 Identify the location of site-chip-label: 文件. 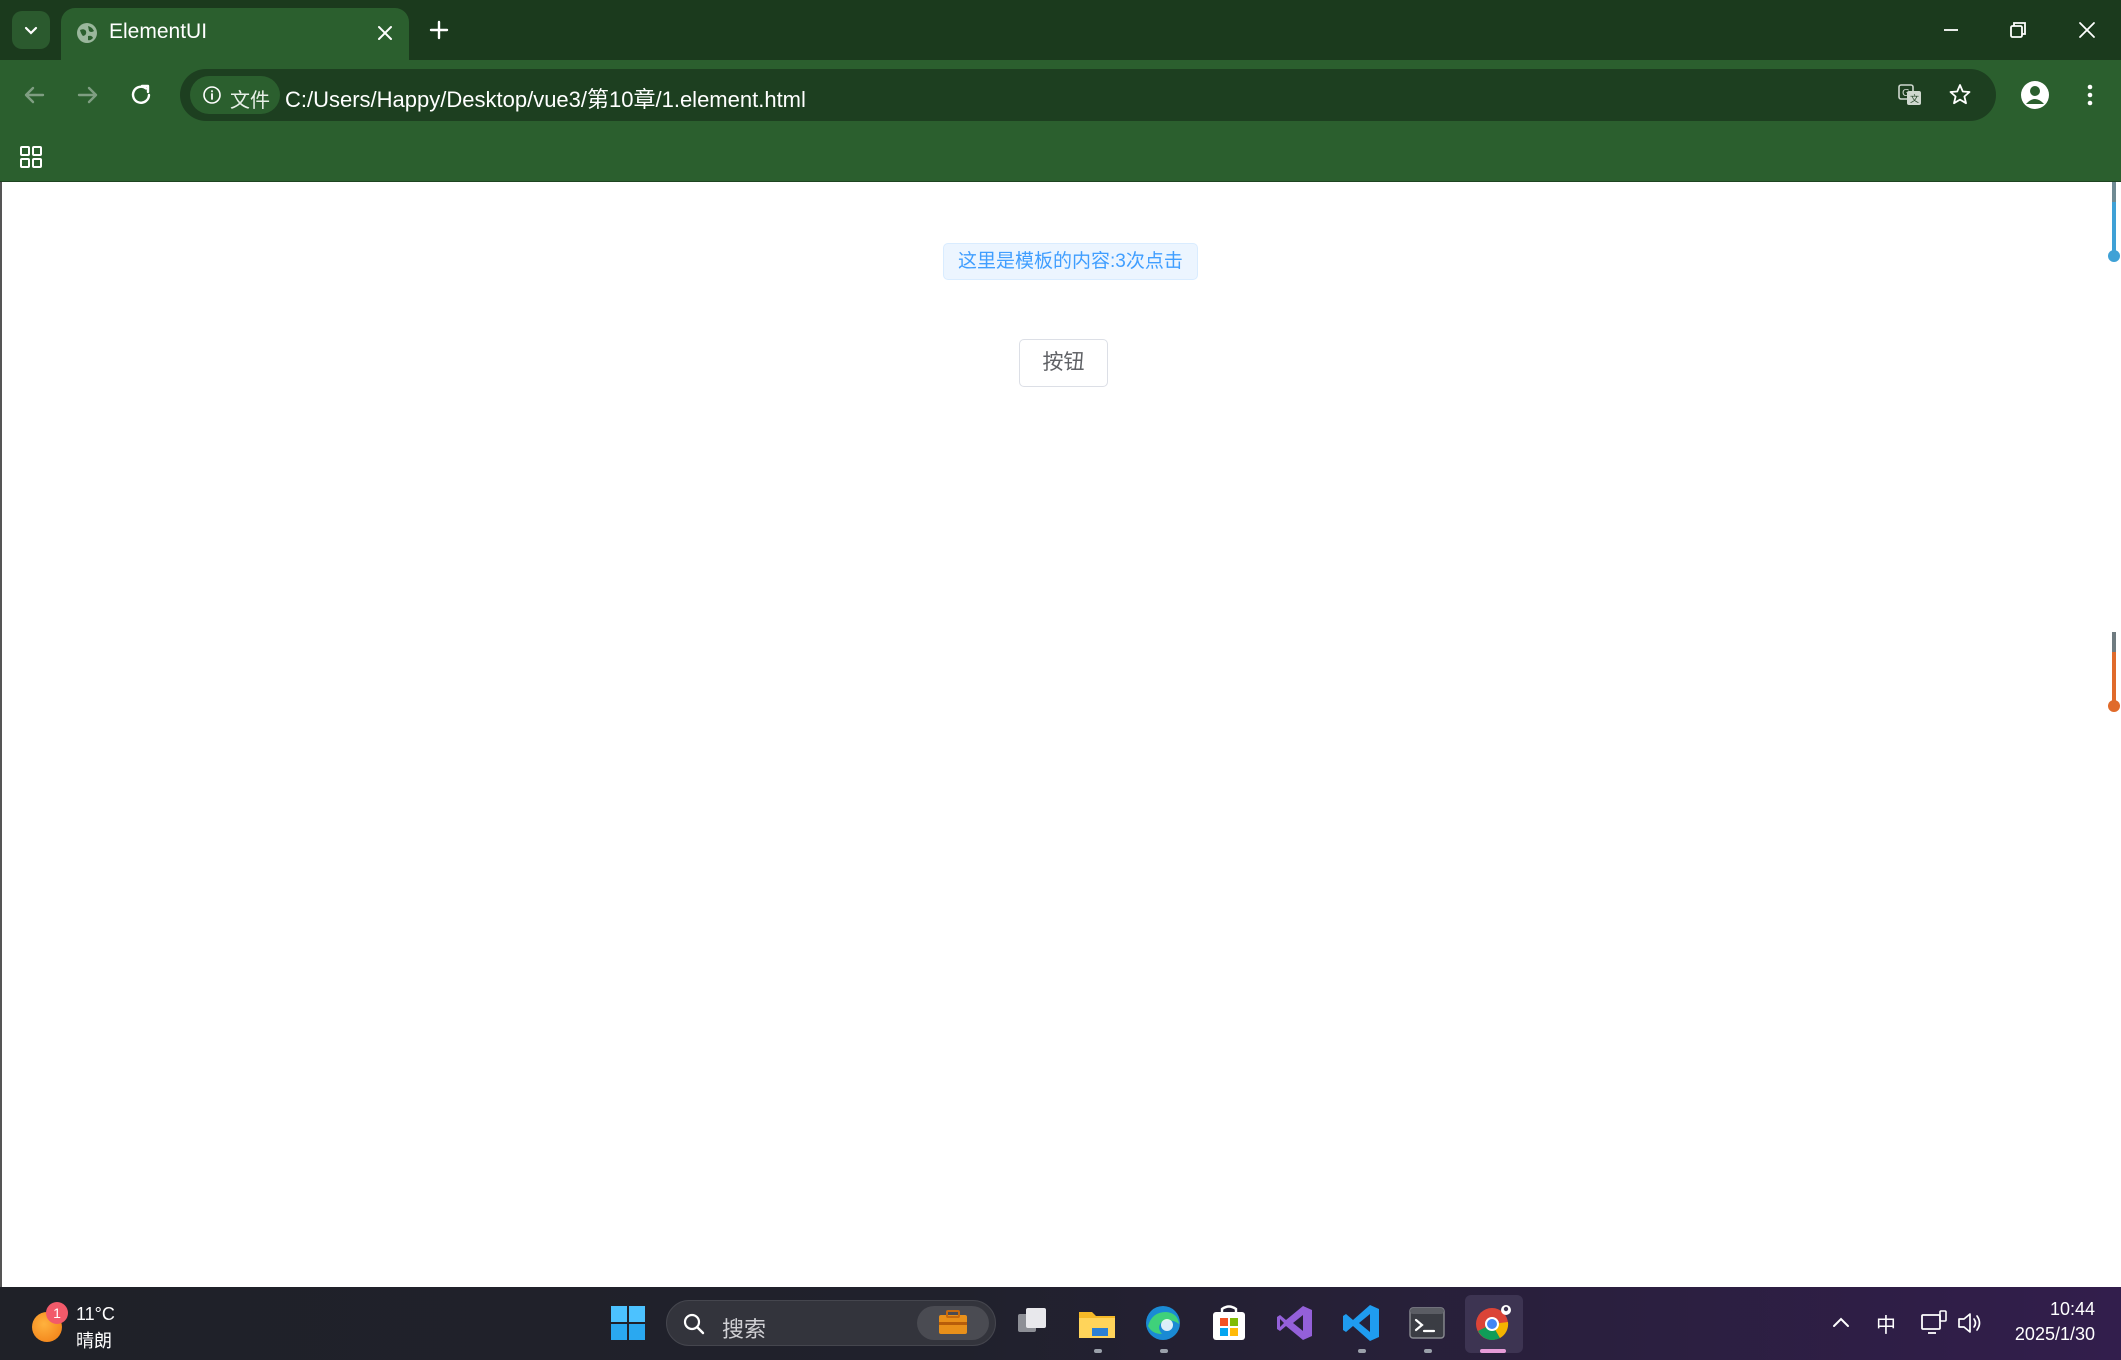
(250, 101).